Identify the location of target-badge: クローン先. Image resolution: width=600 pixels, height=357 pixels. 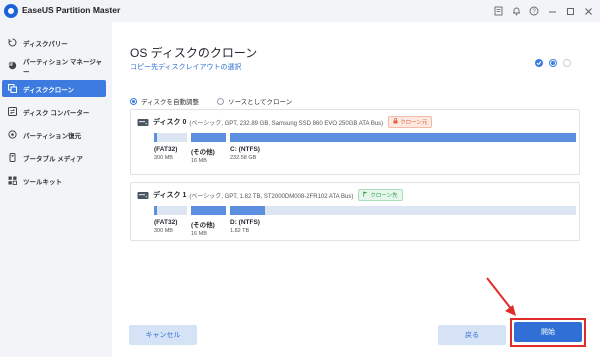
(380, 195).